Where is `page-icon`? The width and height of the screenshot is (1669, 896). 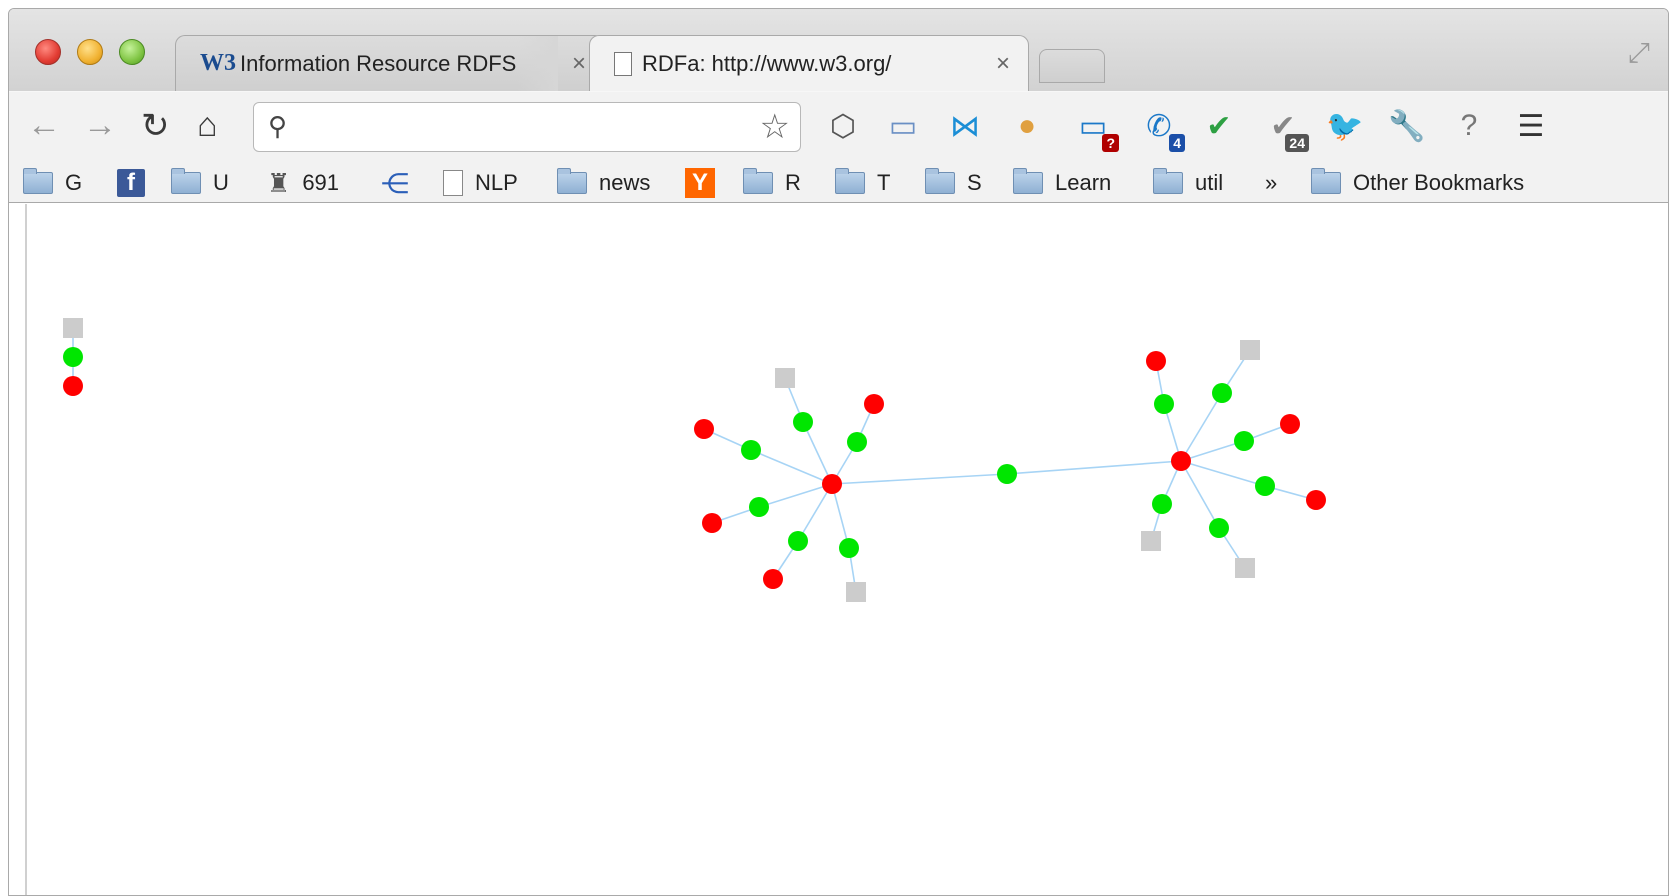
page-icon is located at coordinates (453, 183).